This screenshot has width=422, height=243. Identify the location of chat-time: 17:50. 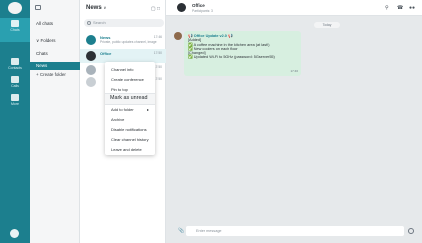
(157, 53).